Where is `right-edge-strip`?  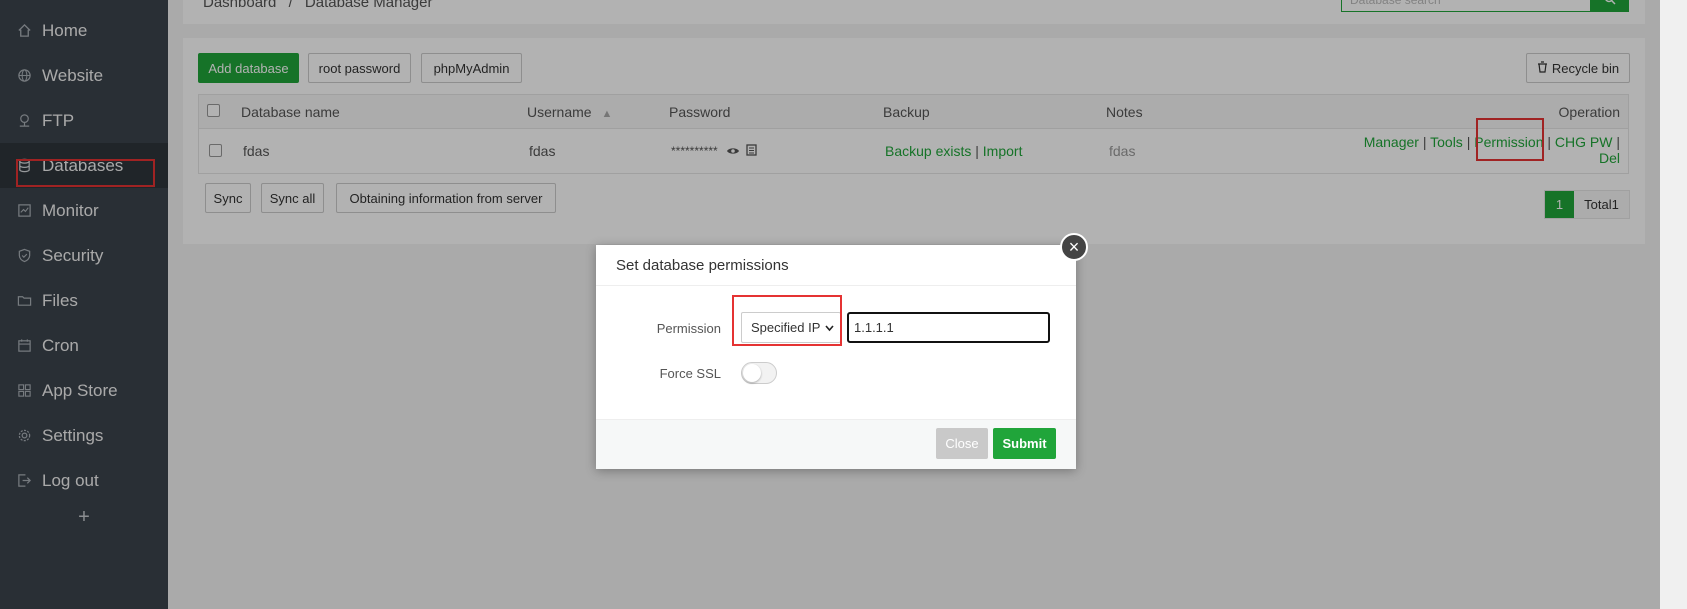
right-edge-strip is located at coordinates (1673, 304).